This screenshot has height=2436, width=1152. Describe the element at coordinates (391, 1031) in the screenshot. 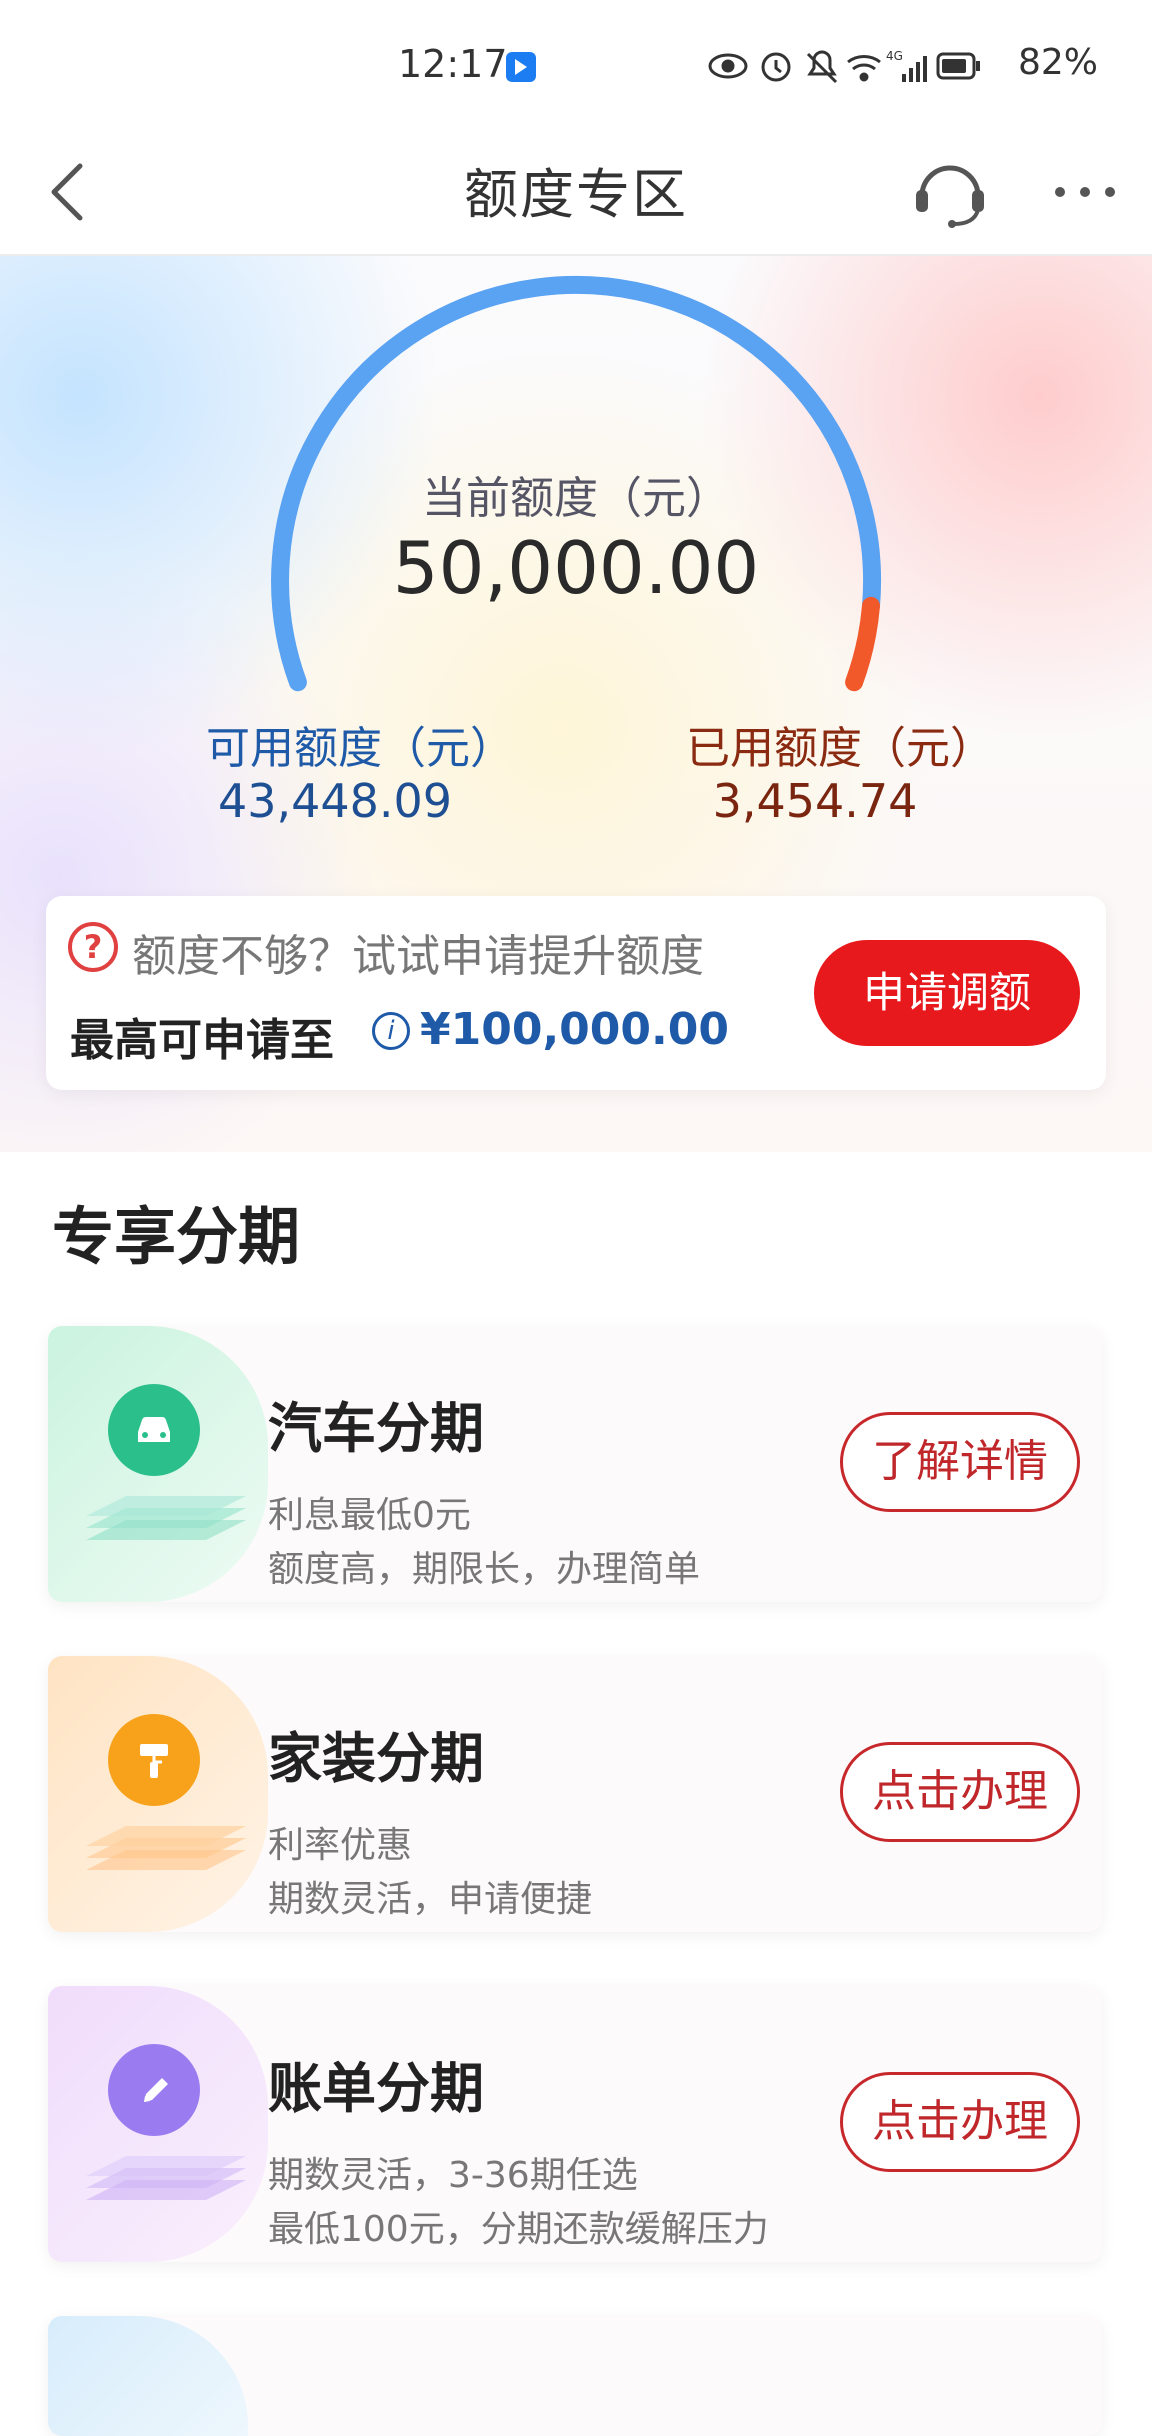

I see `info-icon: i` at that location.